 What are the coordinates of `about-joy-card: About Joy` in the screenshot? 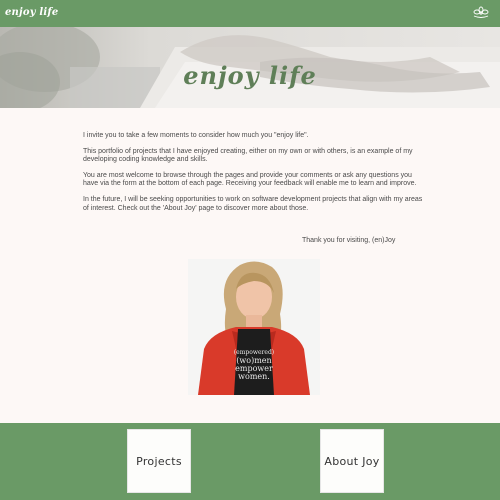 It's located at (352, 461).